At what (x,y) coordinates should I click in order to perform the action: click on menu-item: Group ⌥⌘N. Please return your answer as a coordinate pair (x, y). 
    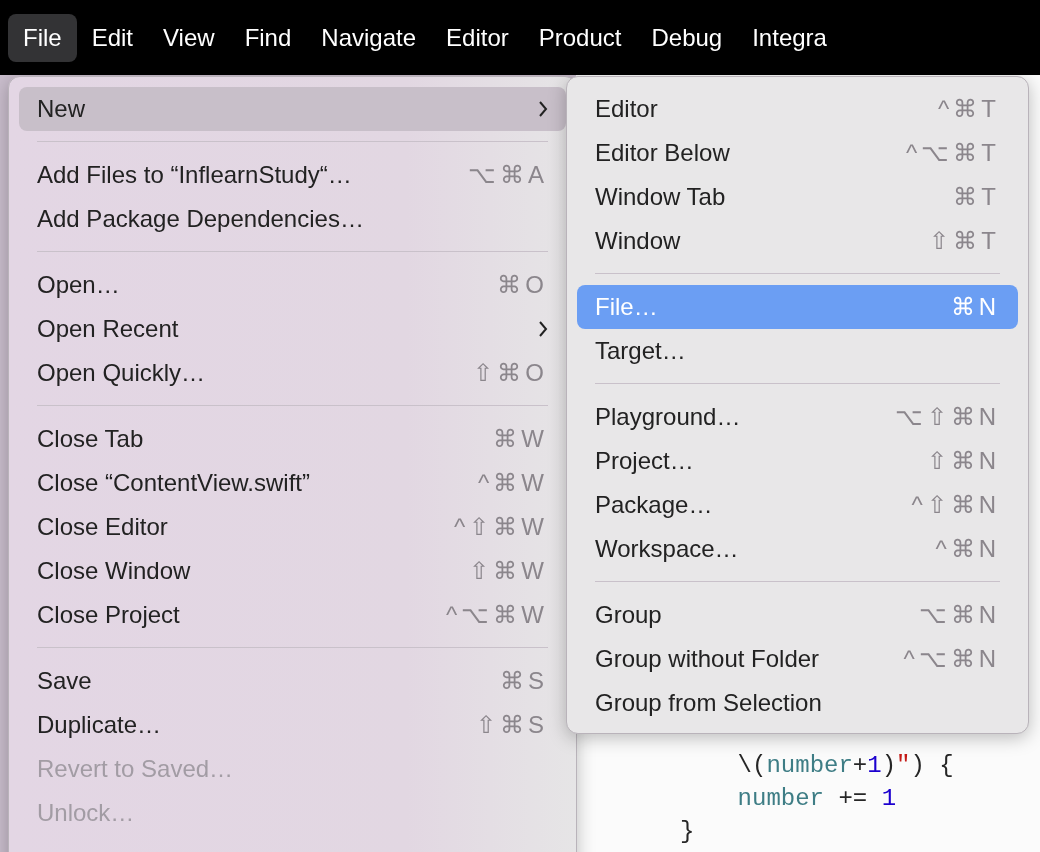
    Looking at the image, I should click on (797, 615).